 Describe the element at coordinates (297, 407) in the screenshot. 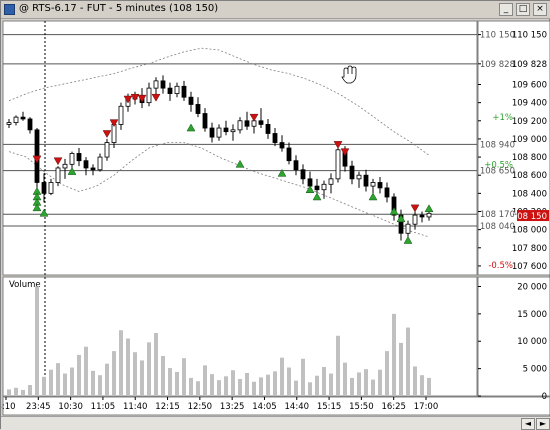

I see `time-tick-label: 14:40` at that location.